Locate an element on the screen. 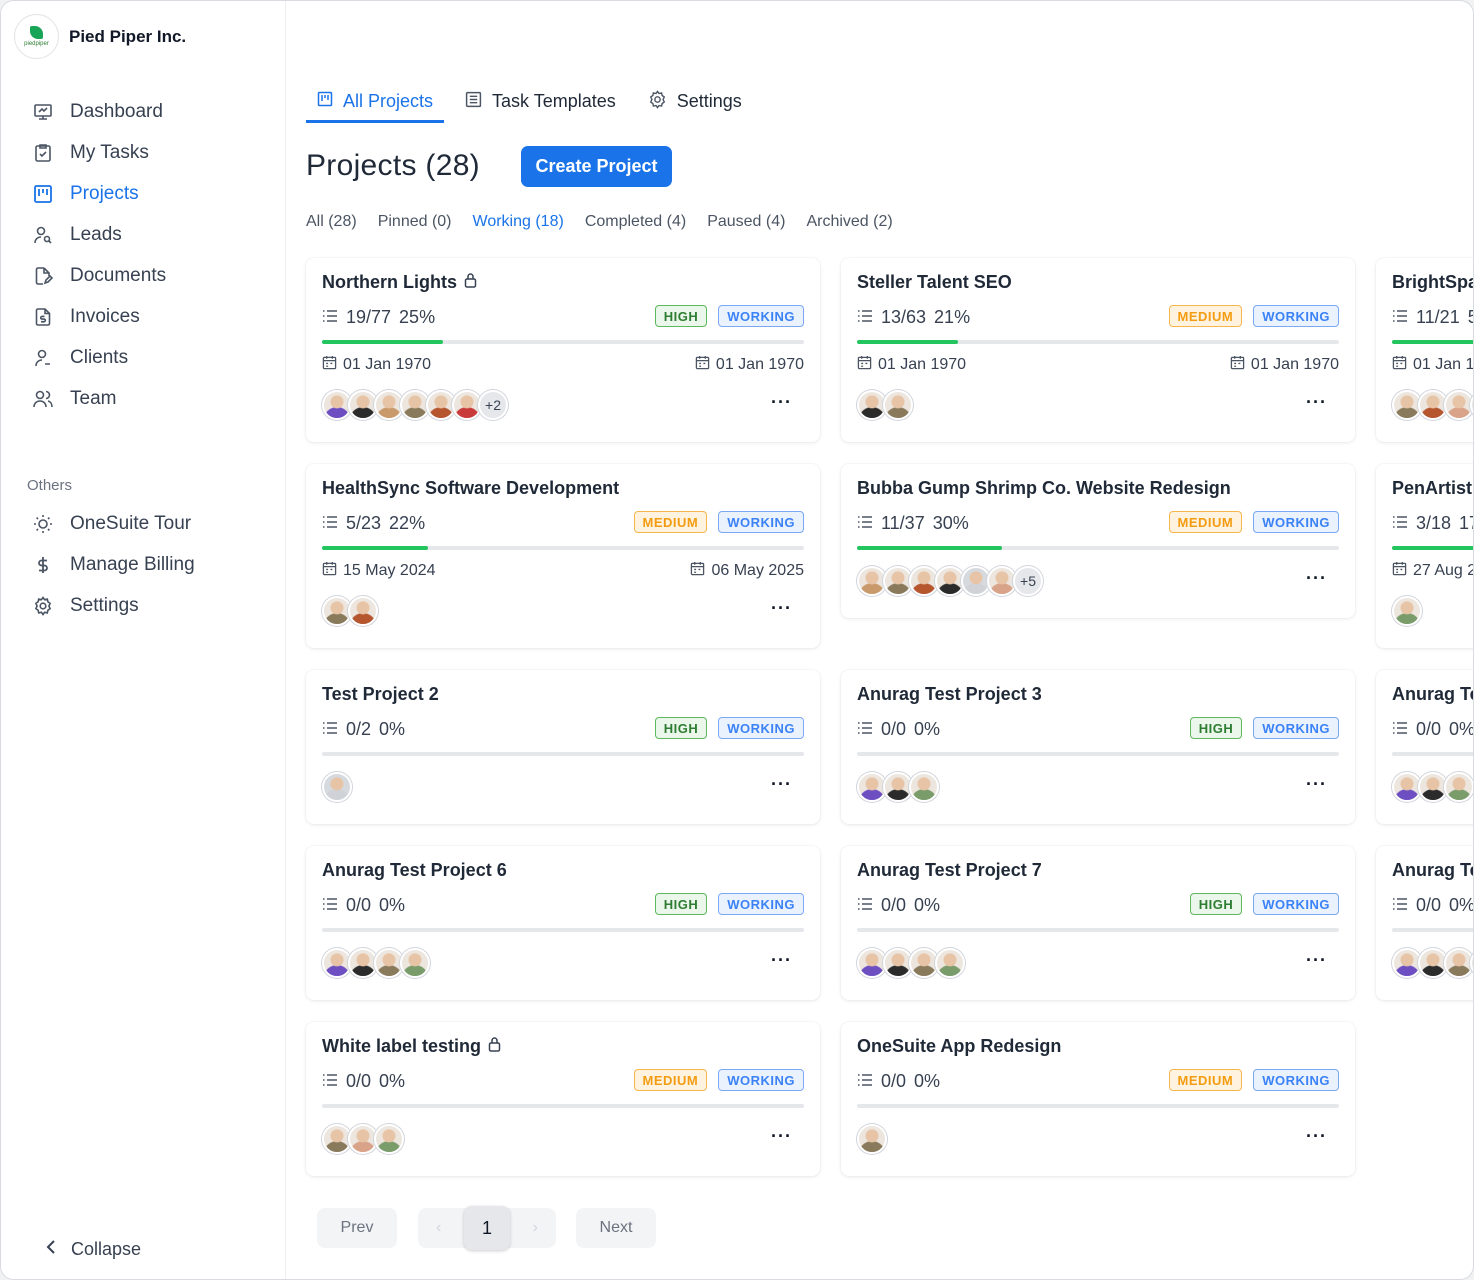 This screenshot has height=1280, width=1474. end-date-text: 06 May 2025 is located at coordinates (757, 570).